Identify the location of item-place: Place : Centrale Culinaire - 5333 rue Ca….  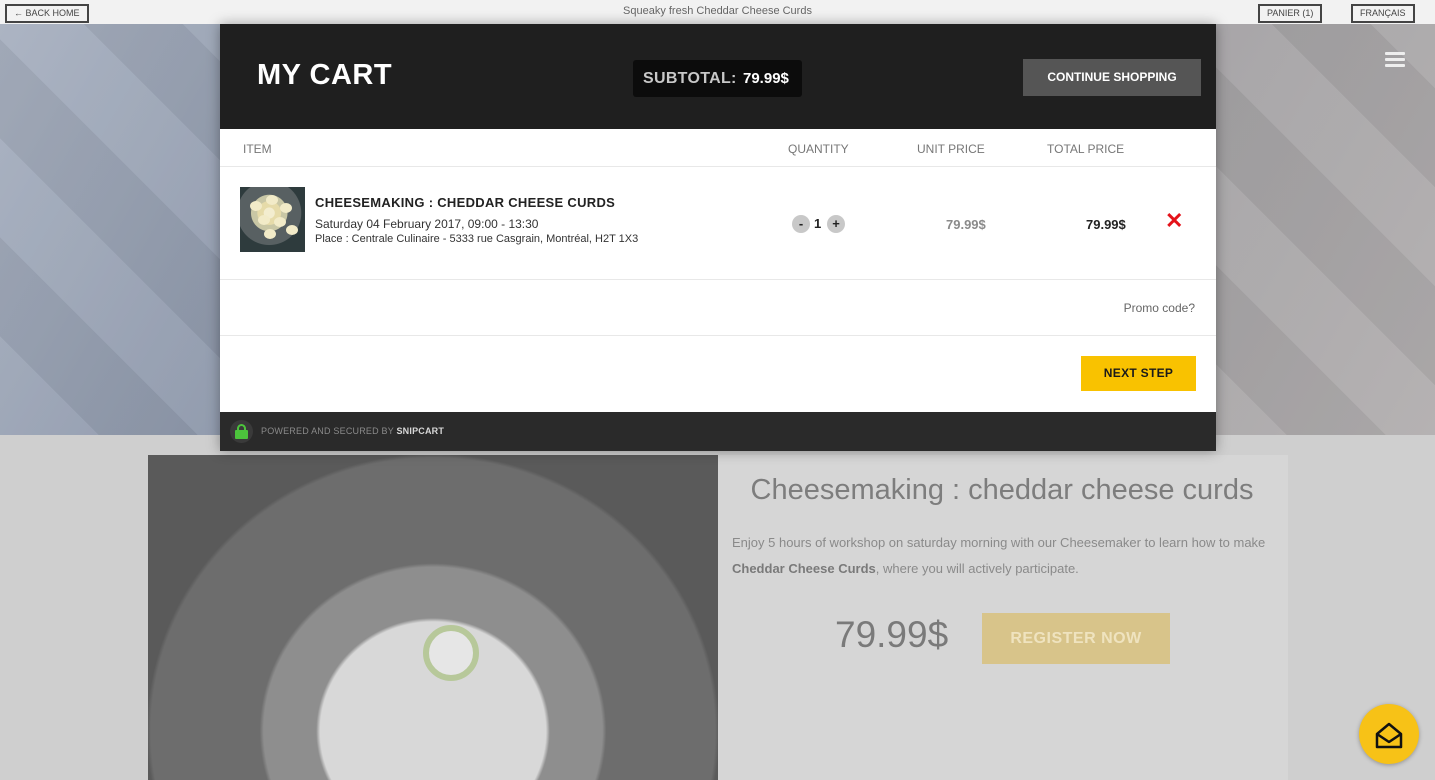
(477, 239).